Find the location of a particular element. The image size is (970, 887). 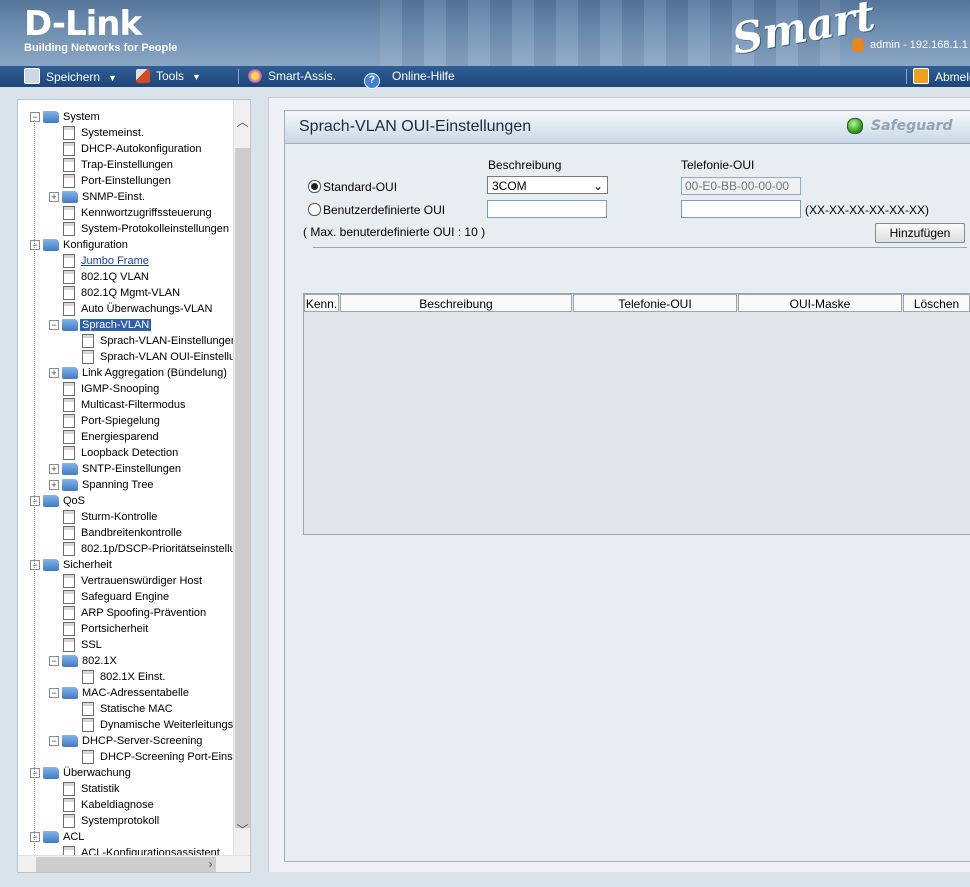

tree-item: − Überwachung is located at coordinates (81, 773).